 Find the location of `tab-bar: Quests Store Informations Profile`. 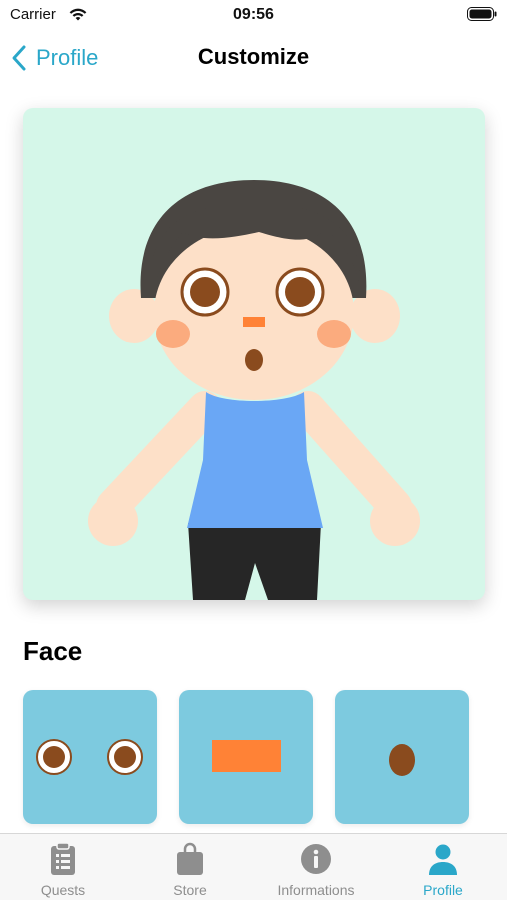

tab-bar: Quests Store Informations Profile is located at coordinates (253, 866).